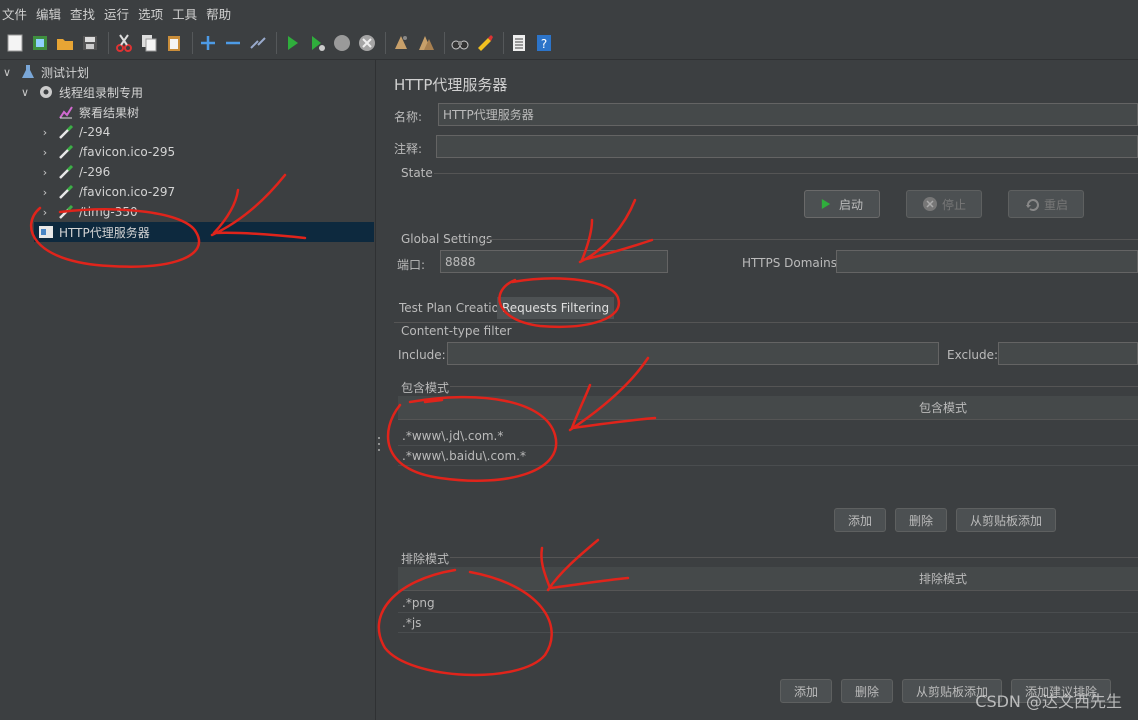 This screenshot has width=1138, height=720. What do you see at coordinates (447, 239) in the screenshot?
I see `global-settings-title: Global Settings` at bounding box center [447, 239].